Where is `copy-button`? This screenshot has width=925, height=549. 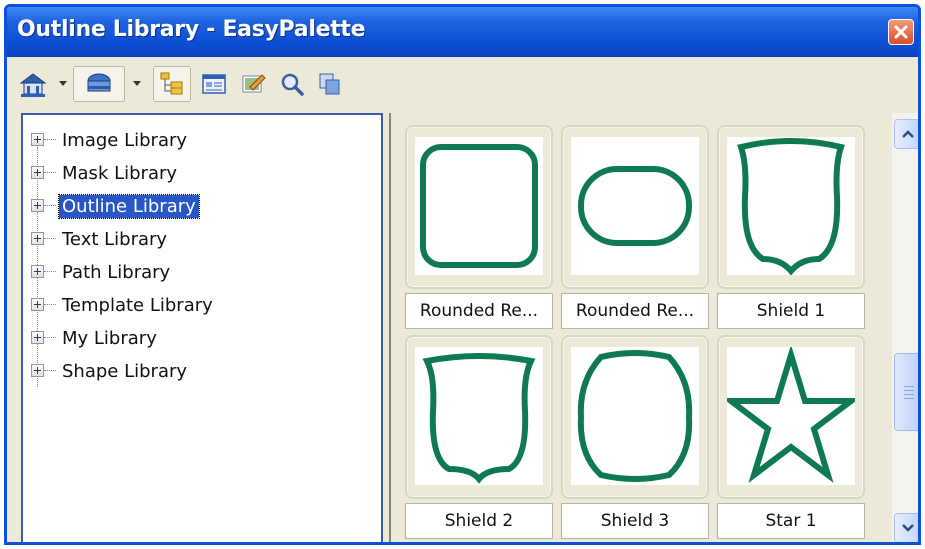
copy-button is located at coordinates (330, 84).